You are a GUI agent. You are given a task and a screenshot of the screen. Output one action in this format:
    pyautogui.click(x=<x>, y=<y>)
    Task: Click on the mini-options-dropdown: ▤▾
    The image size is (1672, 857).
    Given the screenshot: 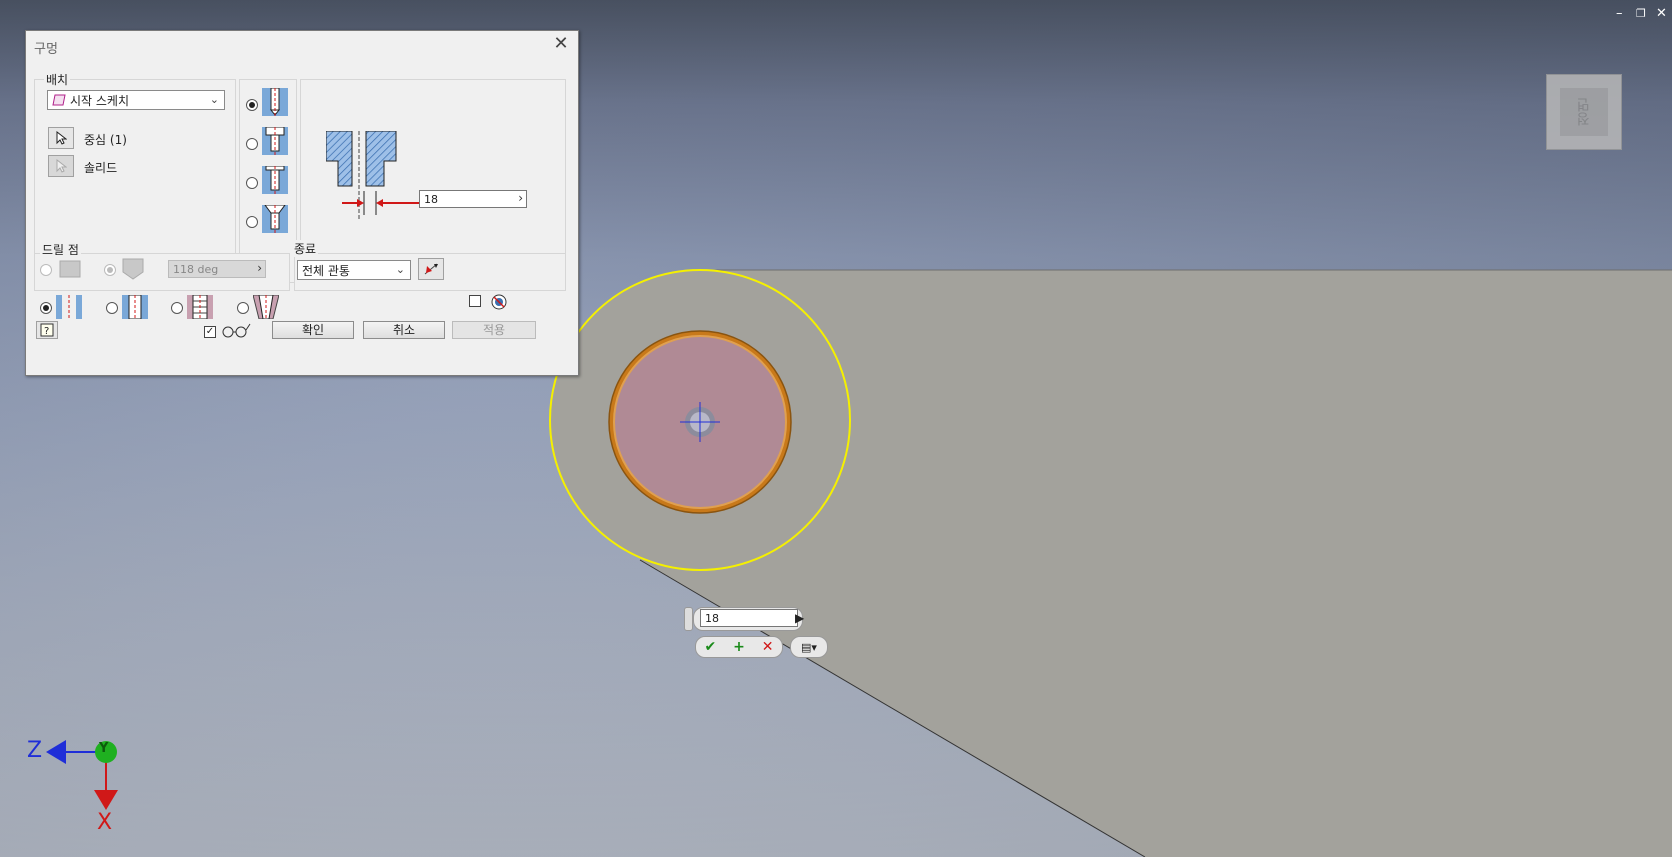 What is the action you would take?
    pyautogui.click(x=809, y=647)
    